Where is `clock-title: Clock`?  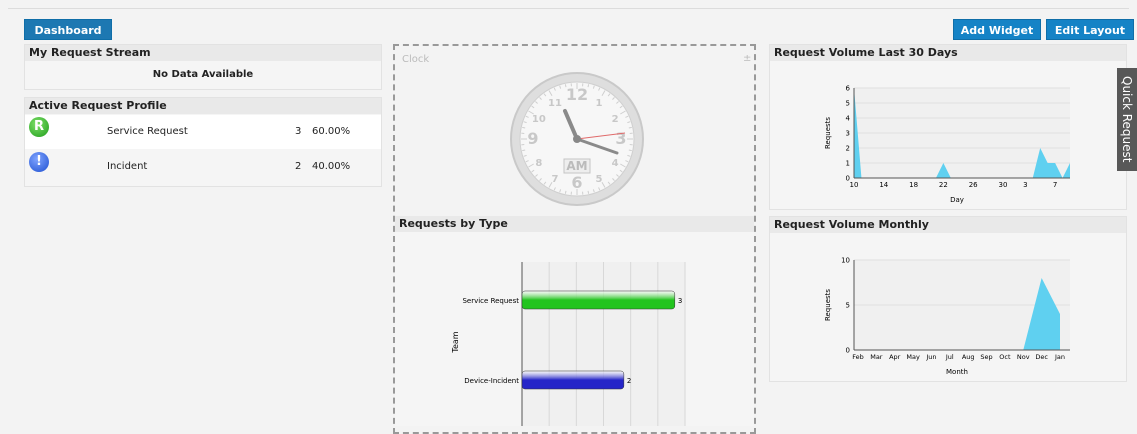
clock-title: Clock is located at coordinates (415, 59).